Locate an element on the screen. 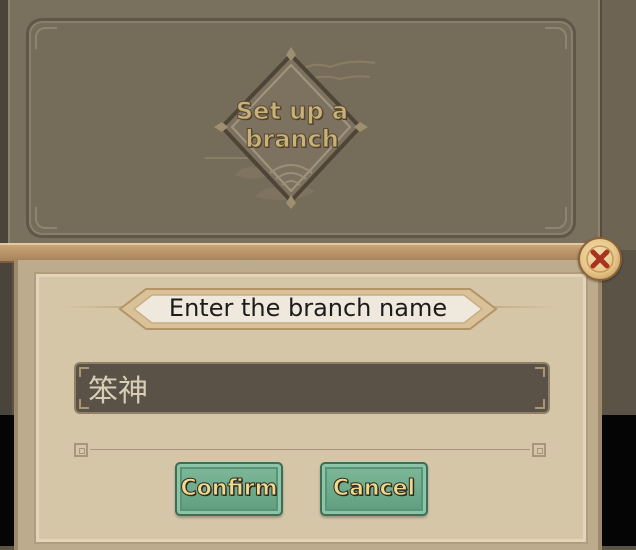  confirm-button: Confirm is located at coordinates (229, 489).